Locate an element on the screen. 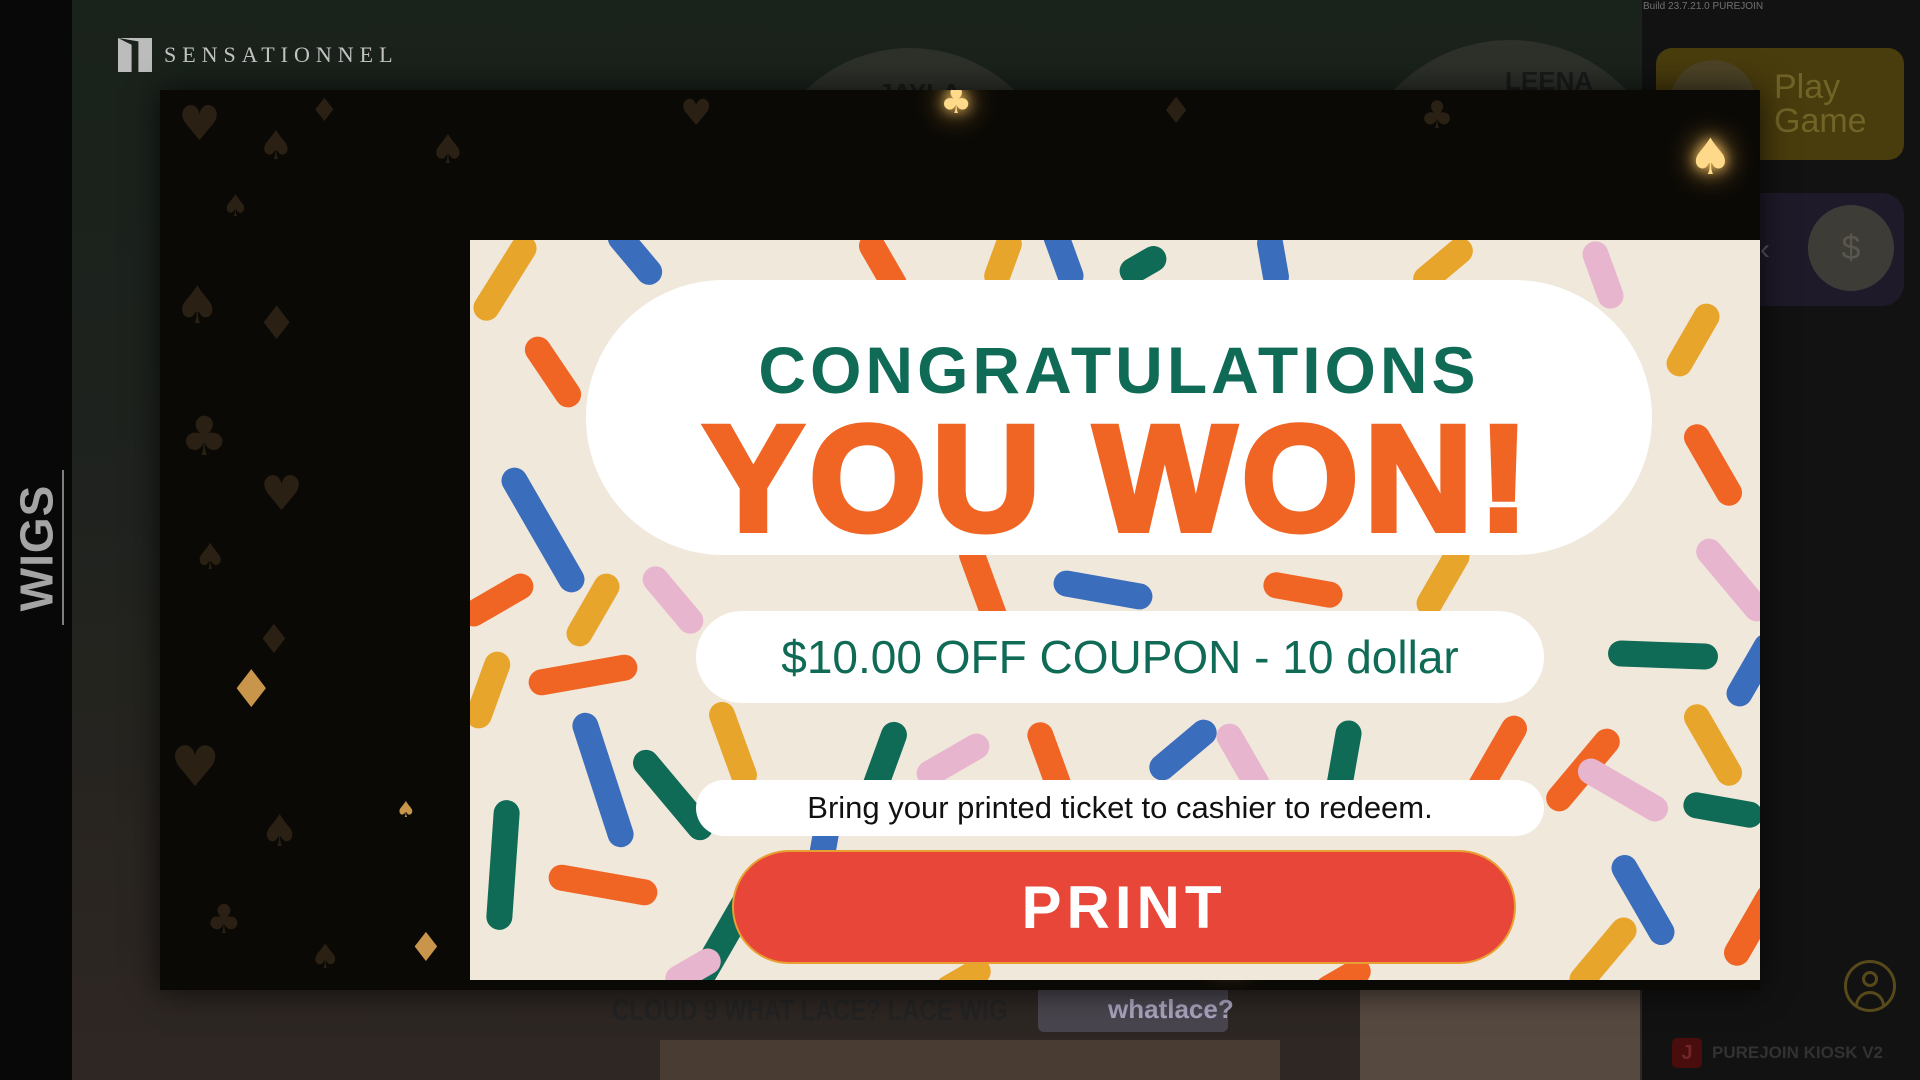  print-button: PRINT is located at coordinates (1124, 907).